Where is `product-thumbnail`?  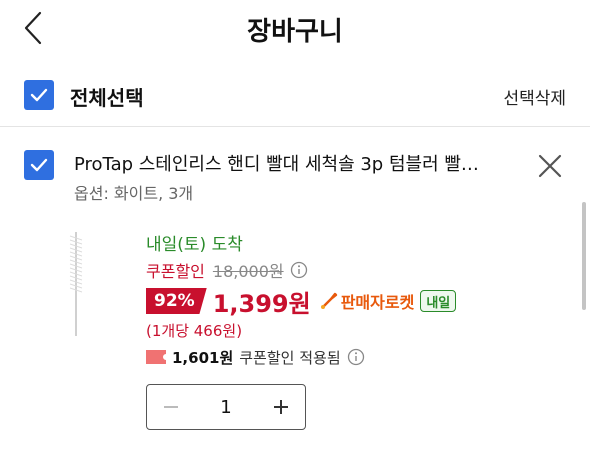 product-thumbnail is located at coordinates (76, 284).